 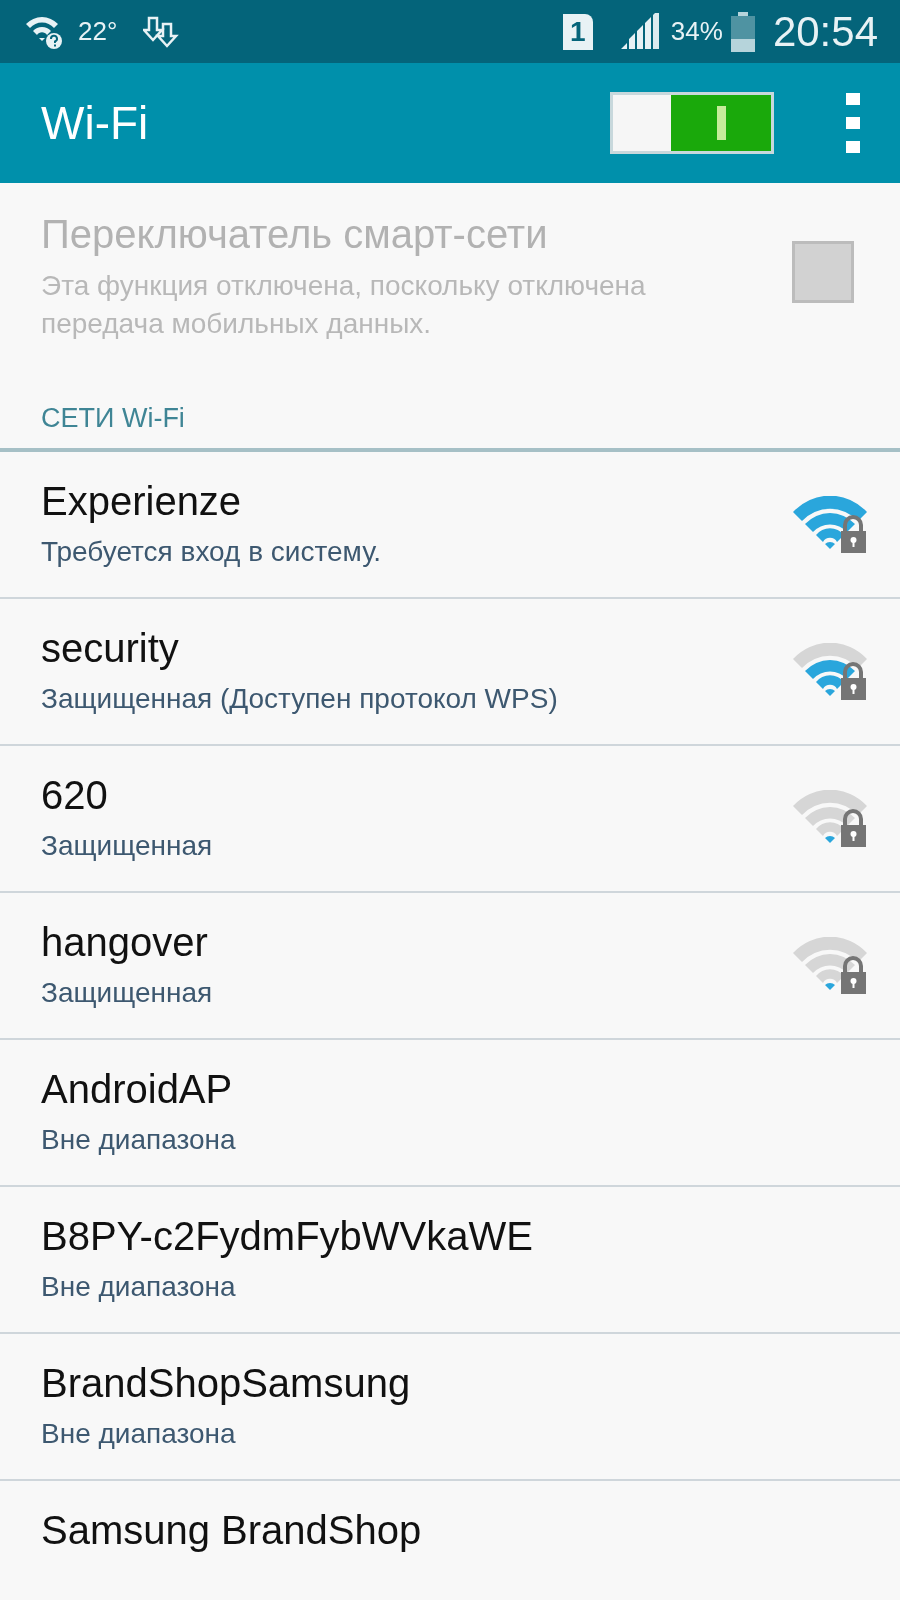 I want to click on network-item: B8PY-c2FydmFybWVkaWE Вне диапазона, so click(x=450, y=1260).